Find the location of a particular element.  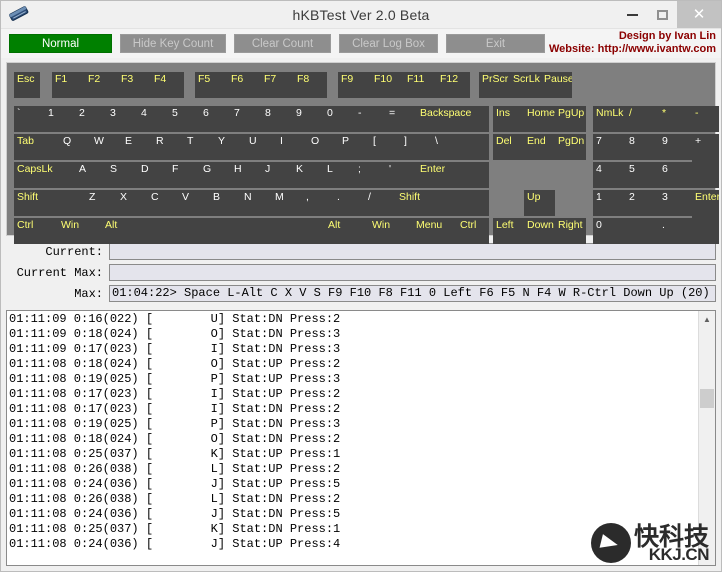

key-R: R is located at coordinates (168, 147).